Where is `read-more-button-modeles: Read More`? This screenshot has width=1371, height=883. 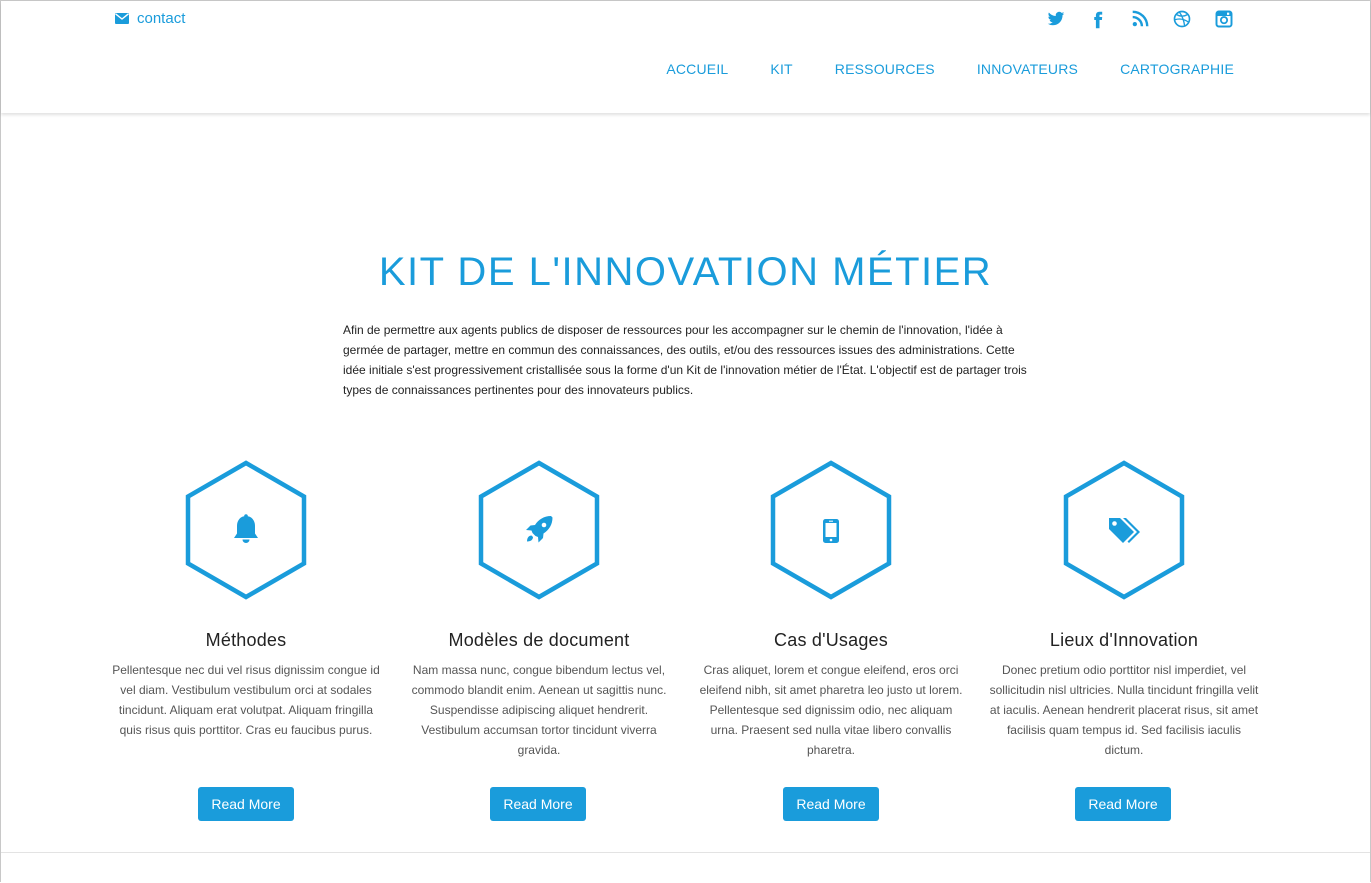 read-more-button-modeles: Read More is located at coordinates (538, 804).